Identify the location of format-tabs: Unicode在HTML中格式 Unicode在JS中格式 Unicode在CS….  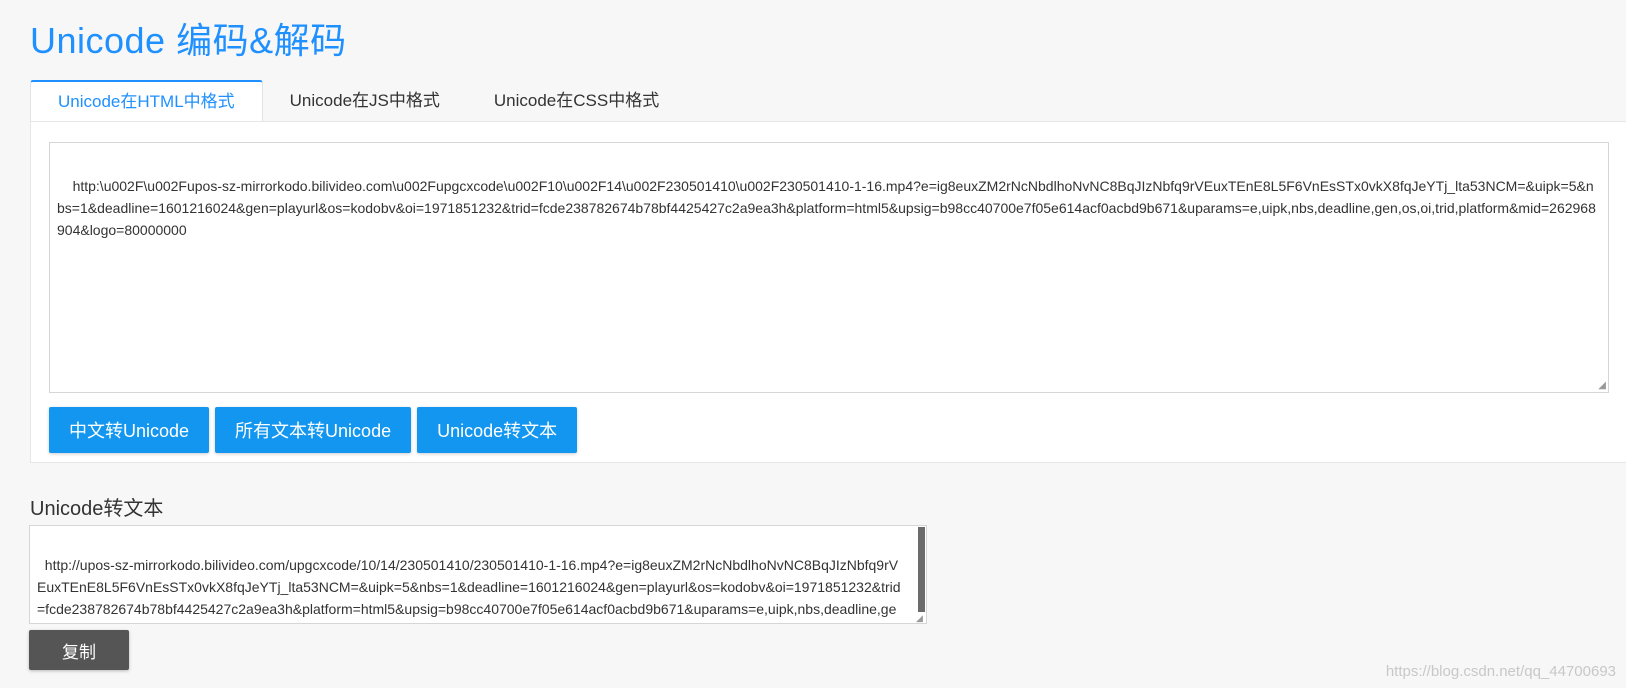
(358, 101).